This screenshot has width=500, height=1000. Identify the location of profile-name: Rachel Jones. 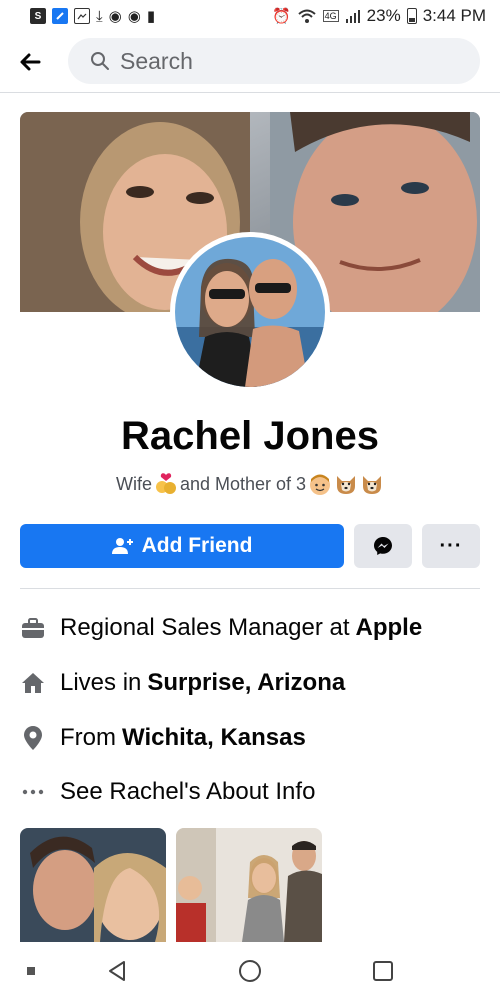
(250, 436).